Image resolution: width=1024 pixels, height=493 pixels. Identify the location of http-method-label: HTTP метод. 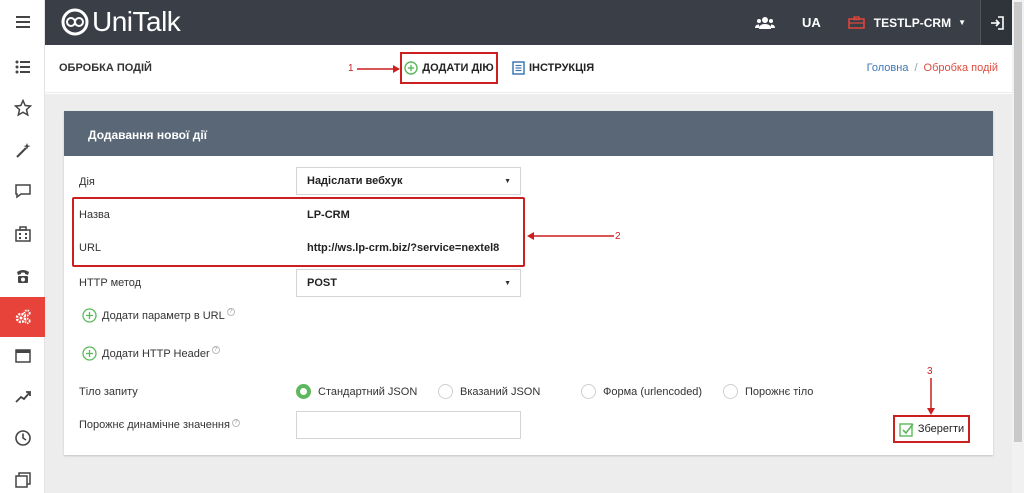
(110, 283).